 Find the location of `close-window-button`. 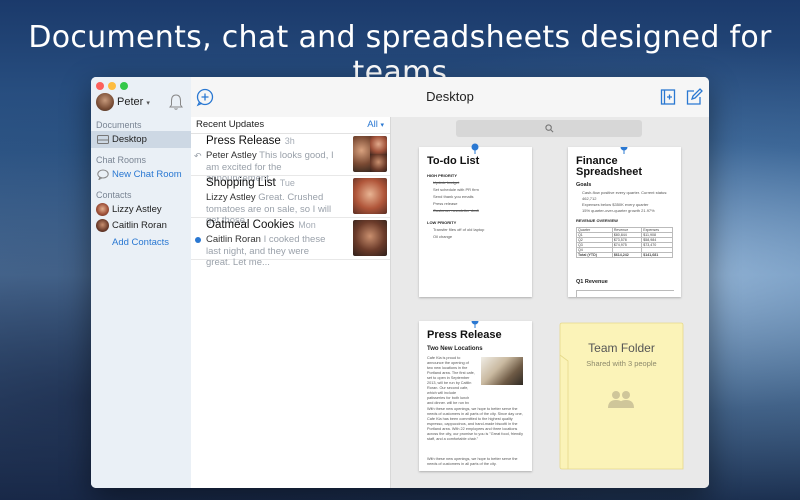

close-window-button is located at coordinates (100, 86).